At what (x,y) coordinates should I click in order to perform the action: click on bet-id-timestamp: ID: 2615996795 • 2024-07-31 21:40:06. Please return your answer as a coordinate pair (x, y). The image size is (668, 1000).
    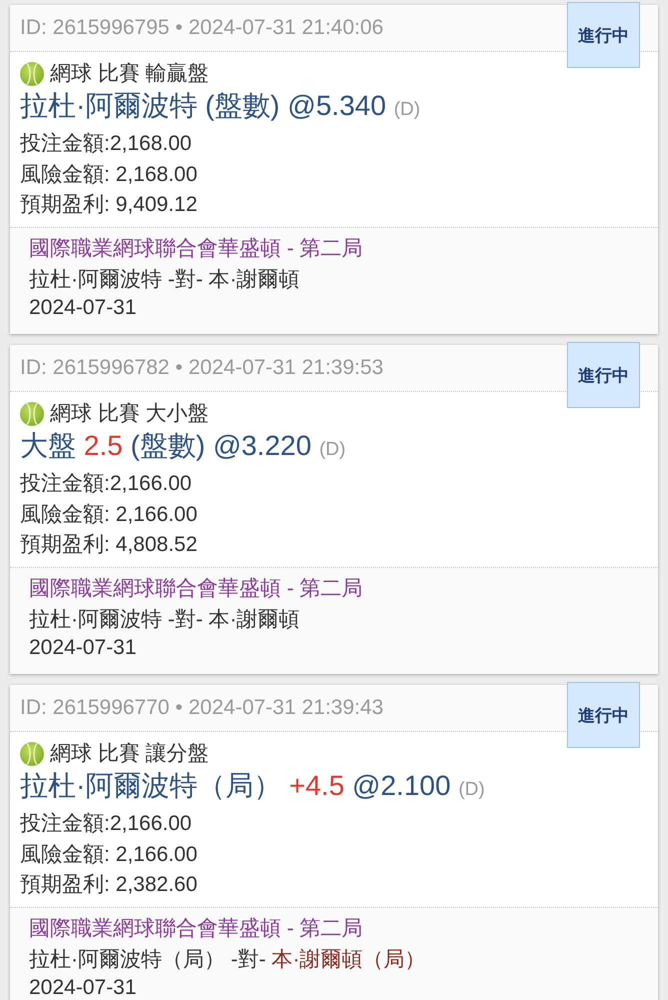
    Looking at the image, I should click on (202, 28).